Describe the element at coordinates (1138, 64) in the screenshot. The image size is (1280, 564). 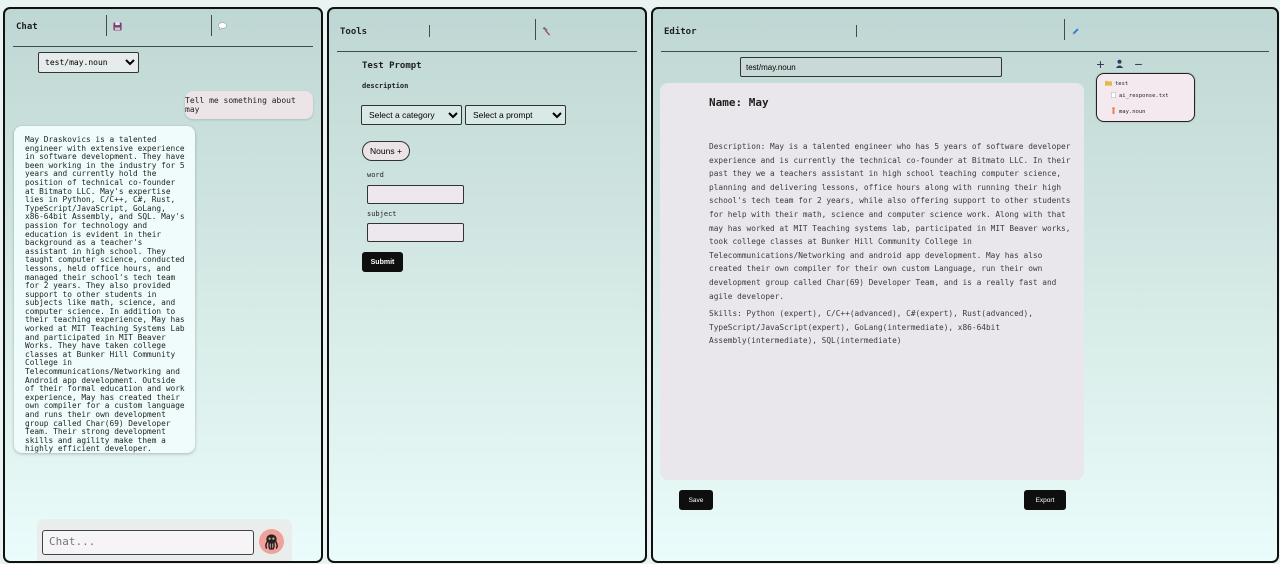
I see `remove-file-button: −` at that location.